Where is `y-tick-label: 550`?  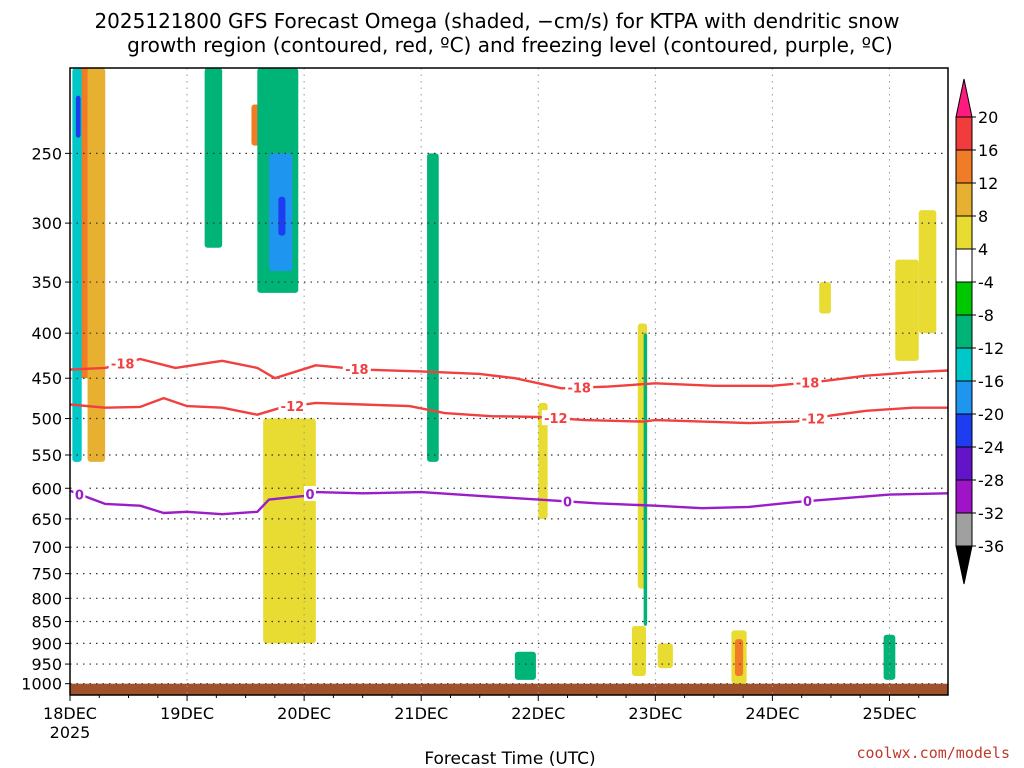
y-tick-label: 550 is located at coordinates (46, 455).